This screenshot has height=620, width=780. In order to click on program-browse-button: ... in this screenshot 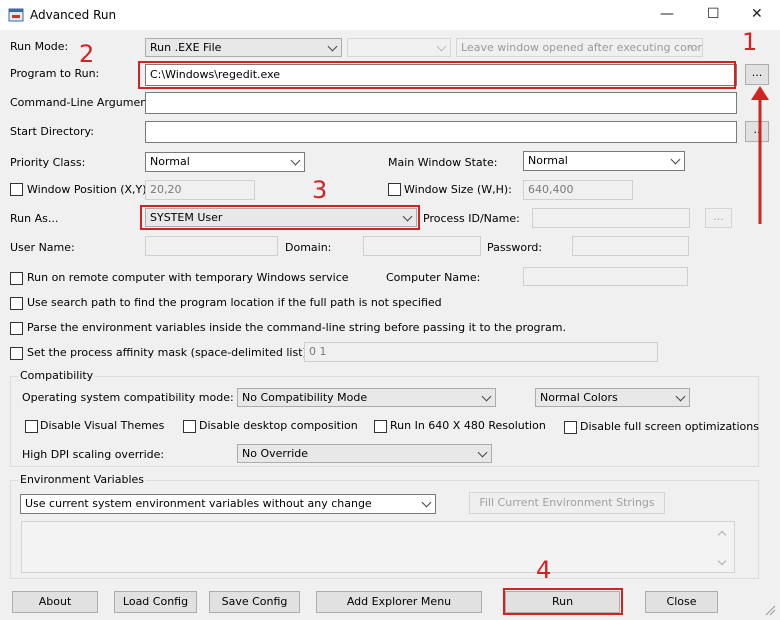, I will do `click(757, 74)`.